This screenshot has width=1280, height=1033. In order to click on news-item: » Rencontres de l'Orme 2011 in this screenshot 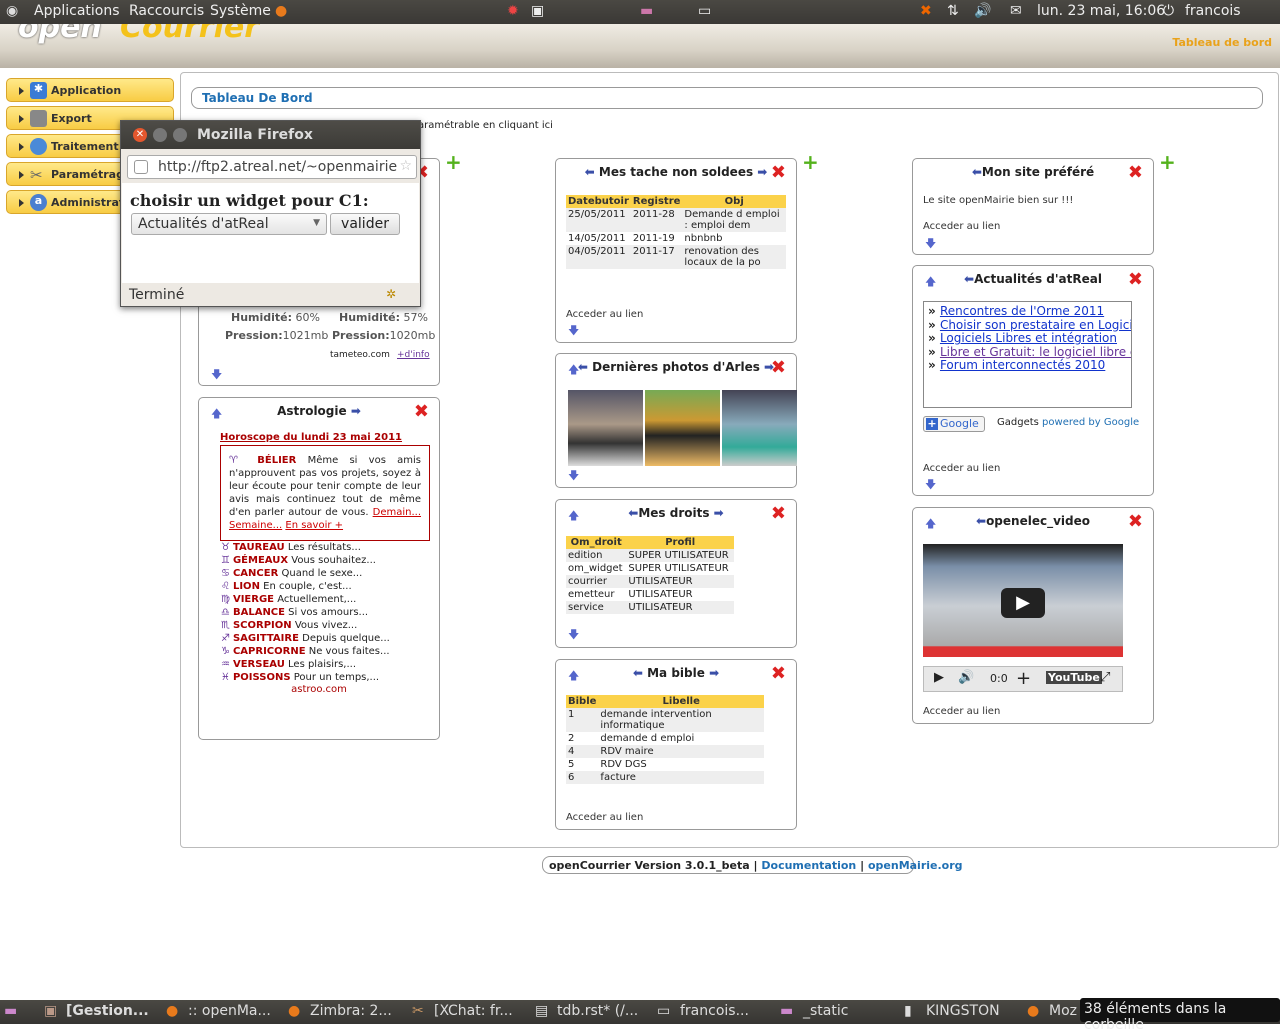, I will do `click(1027, 311)`.